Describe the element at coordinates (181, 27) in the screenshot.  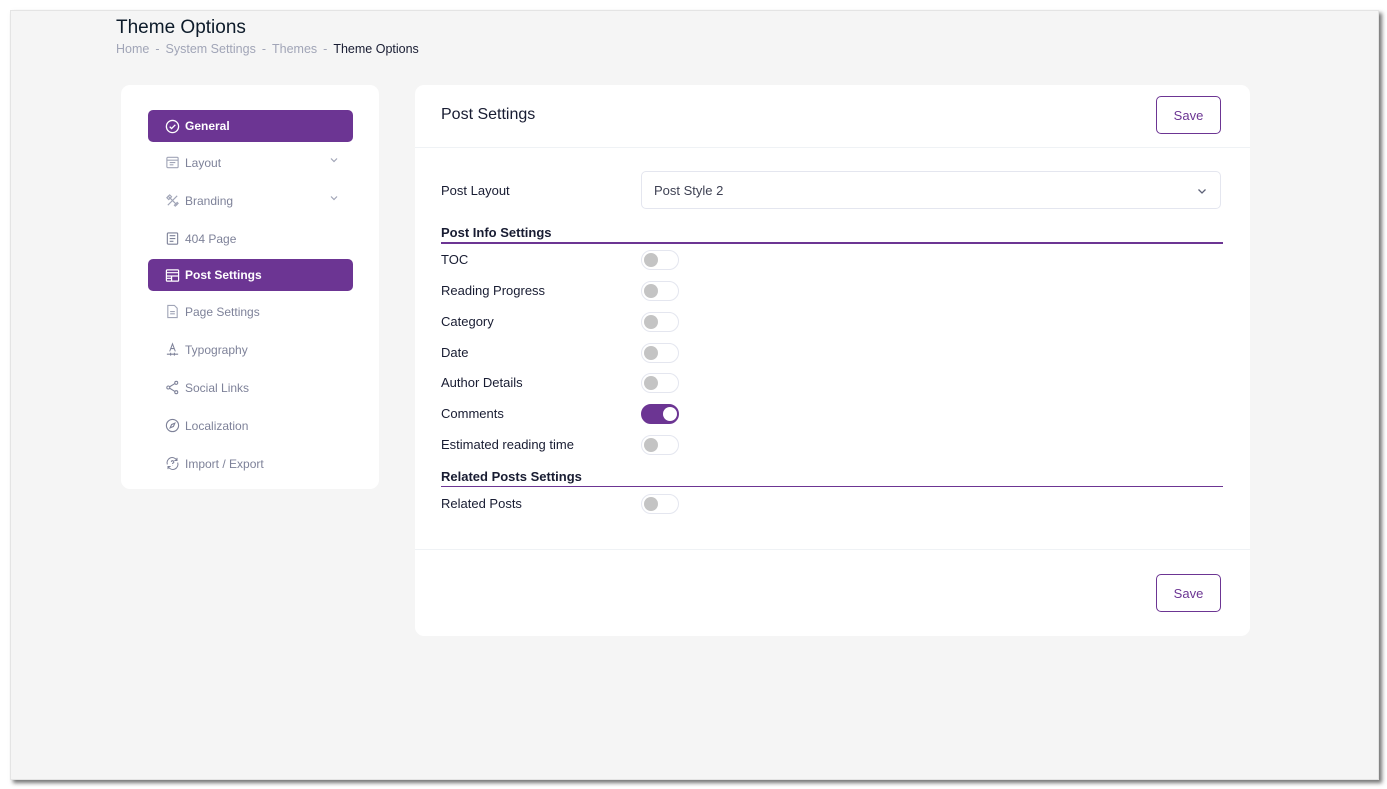
I see `page-title: Theme Options` at that location.